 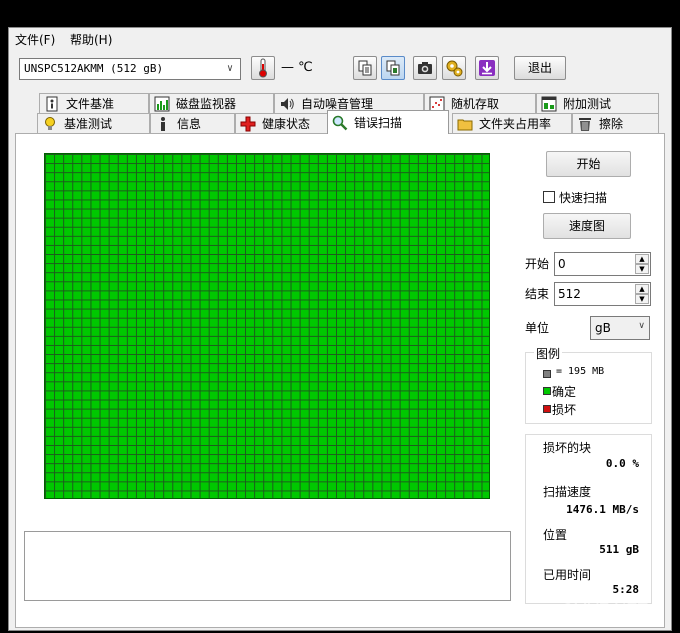 I want to click on legend-damaged-swatch, so click(x=547, y=409).